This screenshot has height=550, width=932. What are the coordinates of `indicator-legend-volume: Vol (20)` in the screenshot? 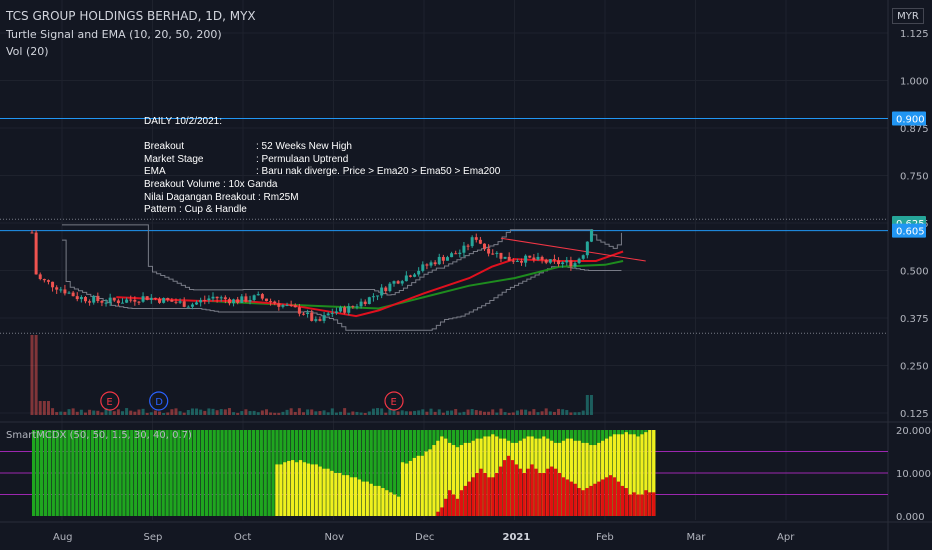 It's located at (27, 51).